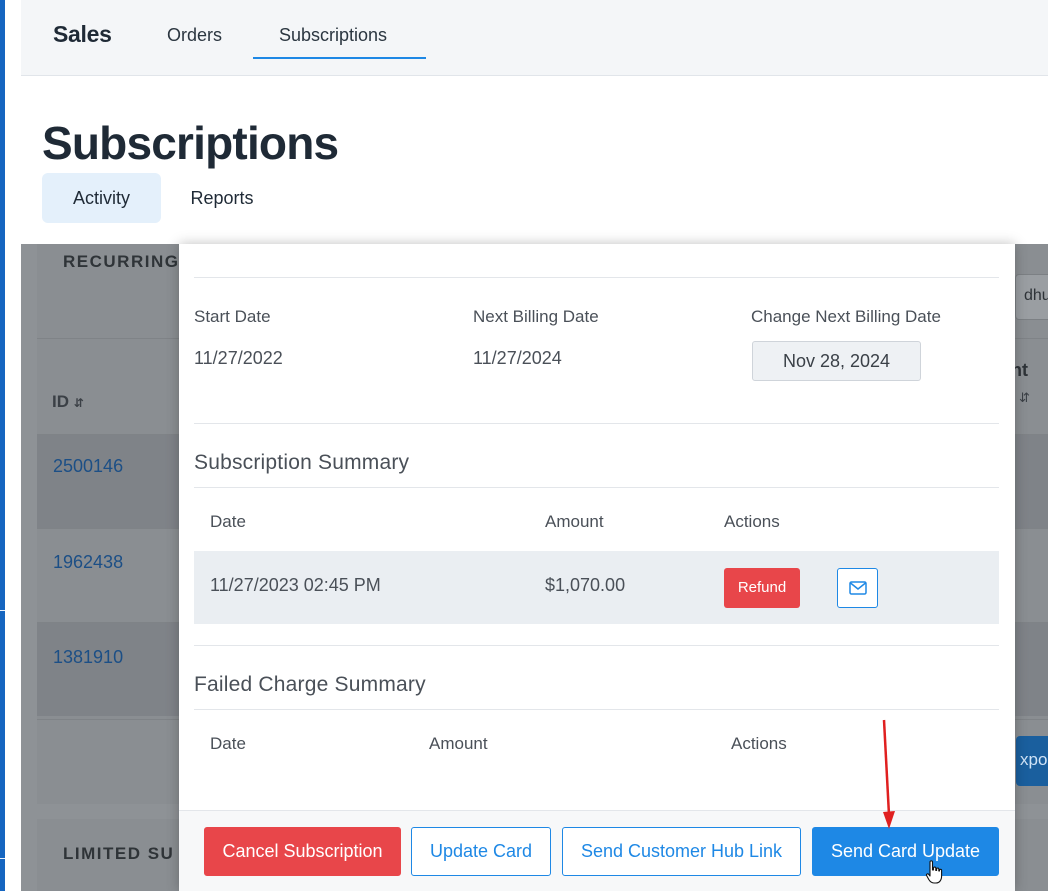  What do you see at coordinates (681, 851) in the screenshot?
I see `send-customer-hub-link-button: Send Customer Hub Link` at bounding box center [681, 851].